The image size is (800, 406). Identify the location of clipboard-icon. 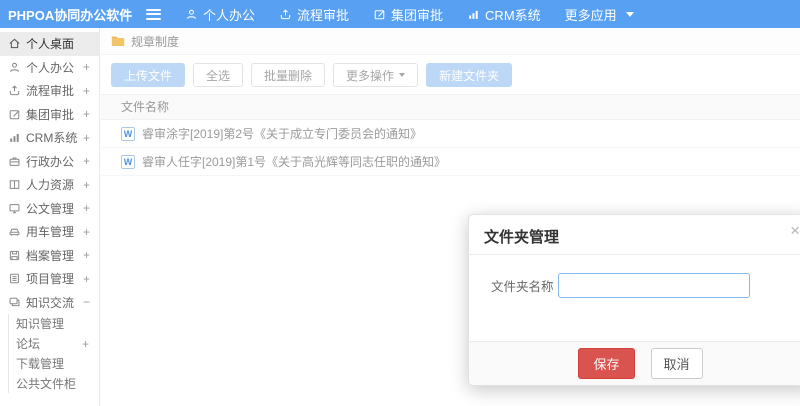
(14, 278).